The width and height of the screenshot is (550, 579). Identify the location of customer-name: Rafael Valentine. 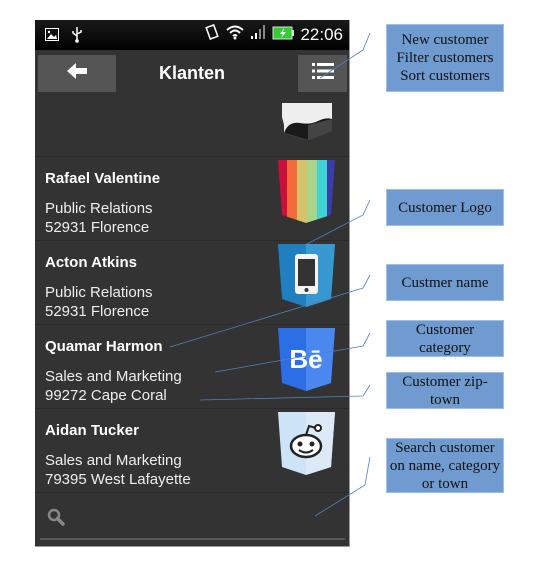
(103, 178).